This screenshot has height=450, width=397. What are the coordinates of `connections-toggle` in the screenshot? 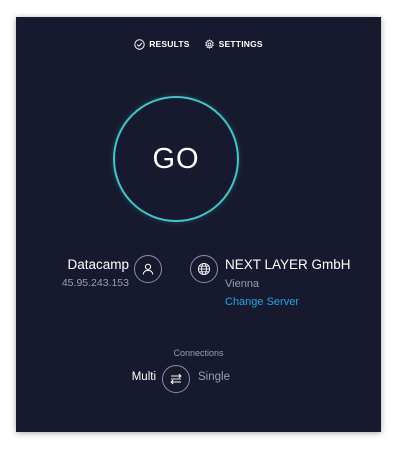 It's located at (176, 379).